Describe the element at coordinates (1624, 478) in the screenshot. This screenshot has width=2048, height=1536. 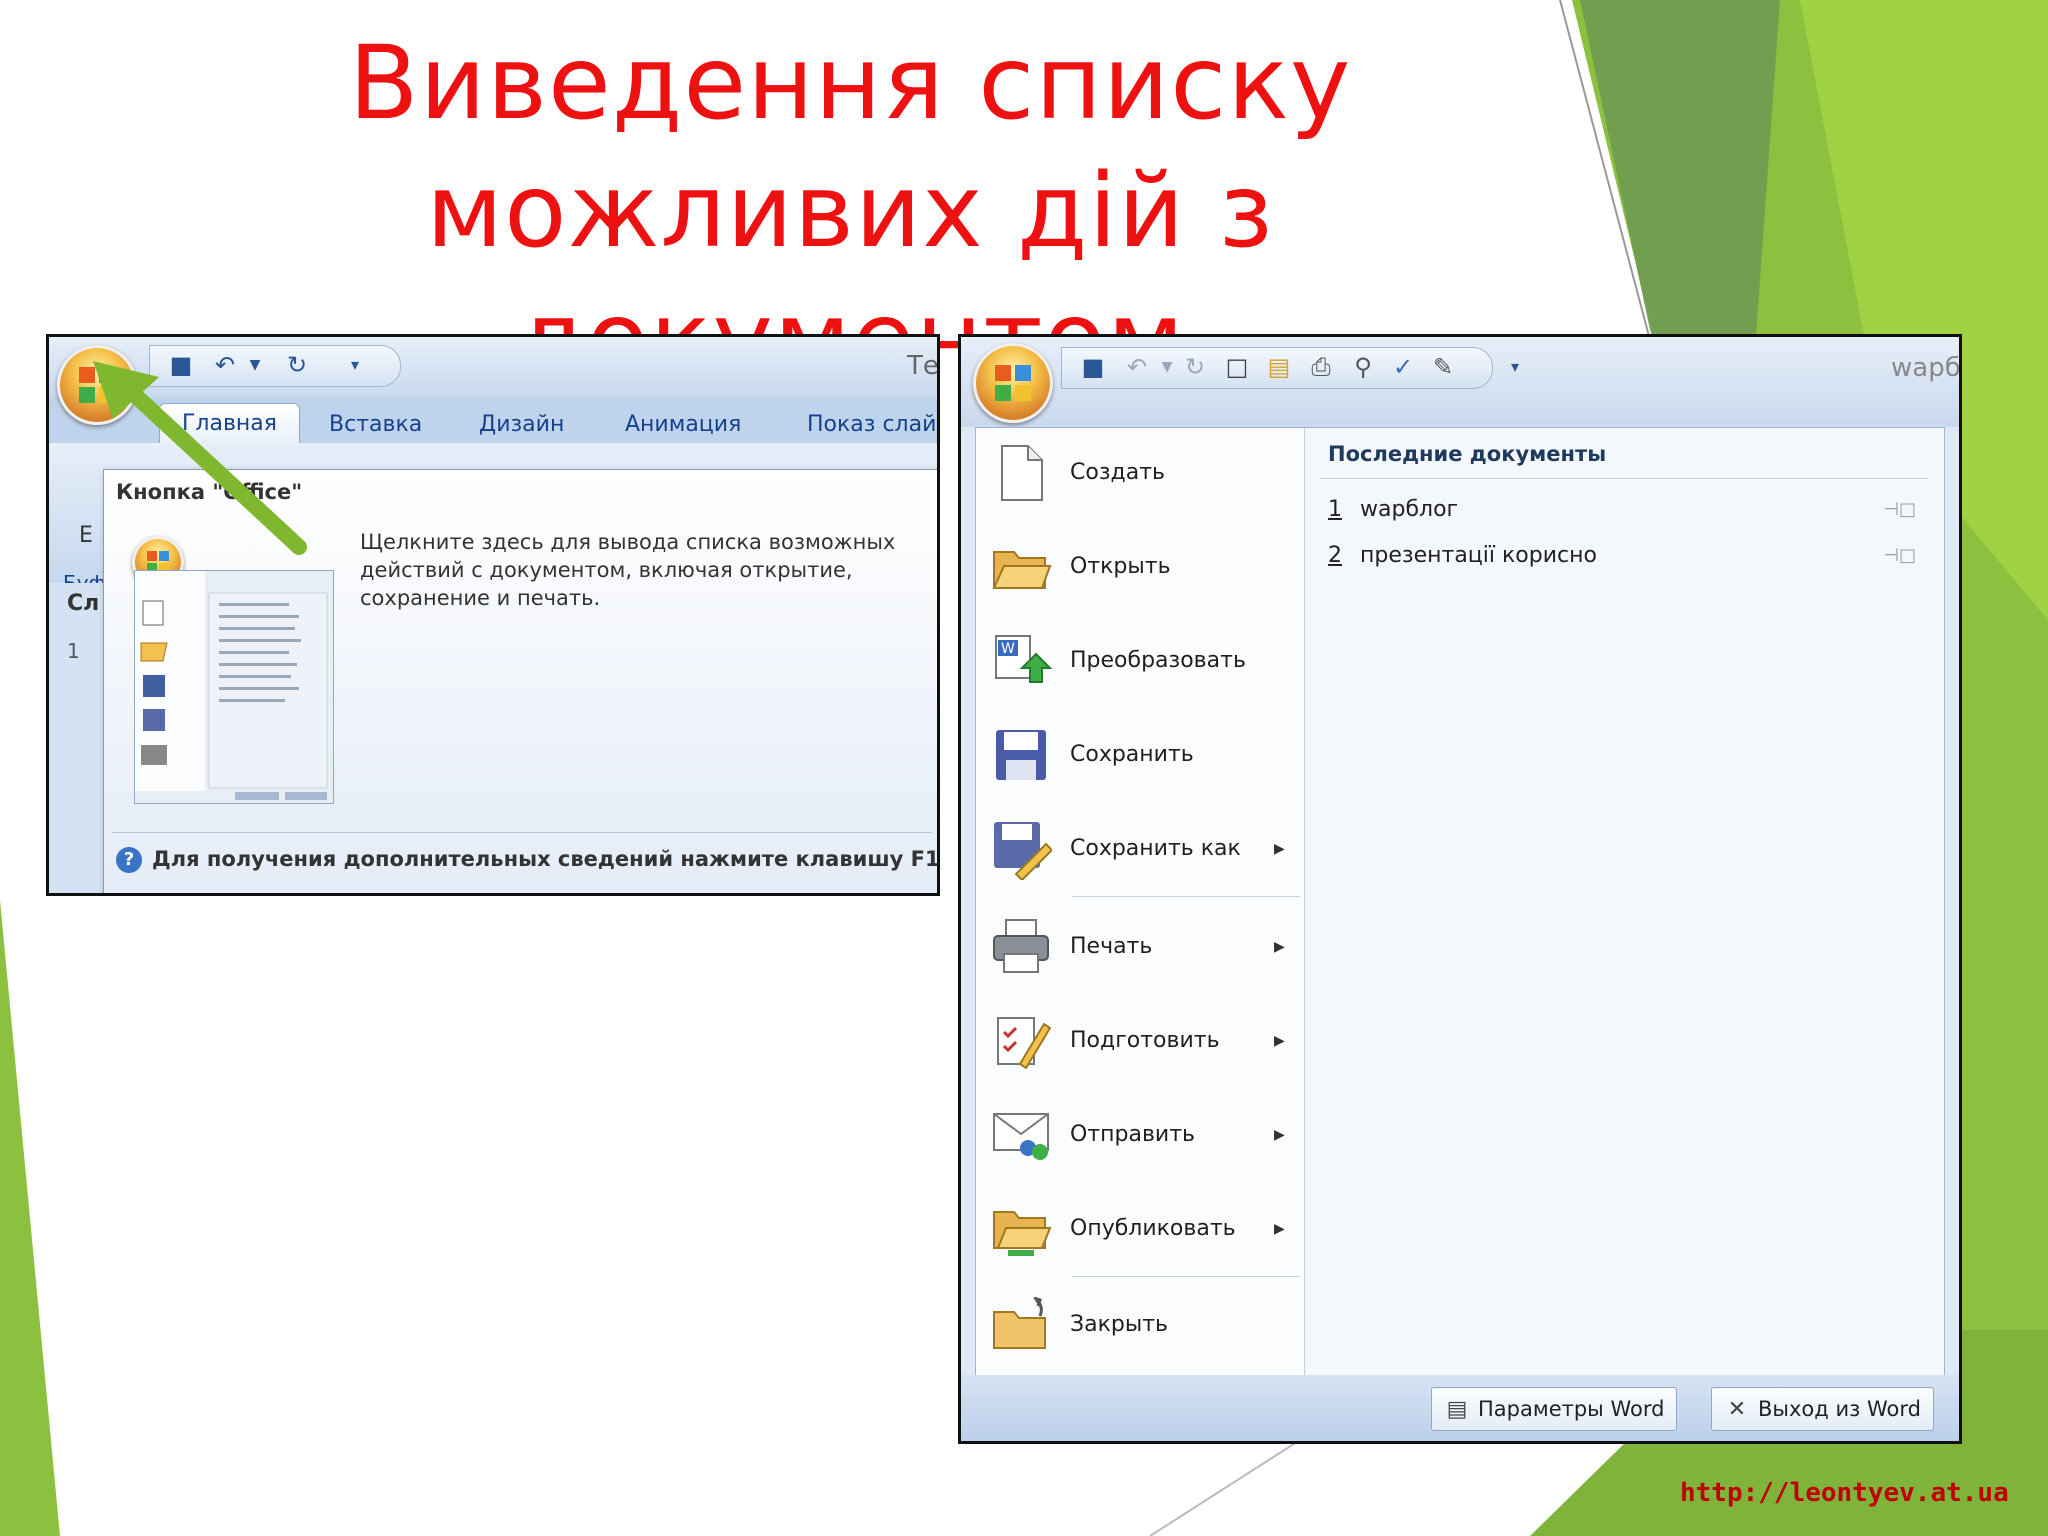
I see `recent-documents-divider` at that location.